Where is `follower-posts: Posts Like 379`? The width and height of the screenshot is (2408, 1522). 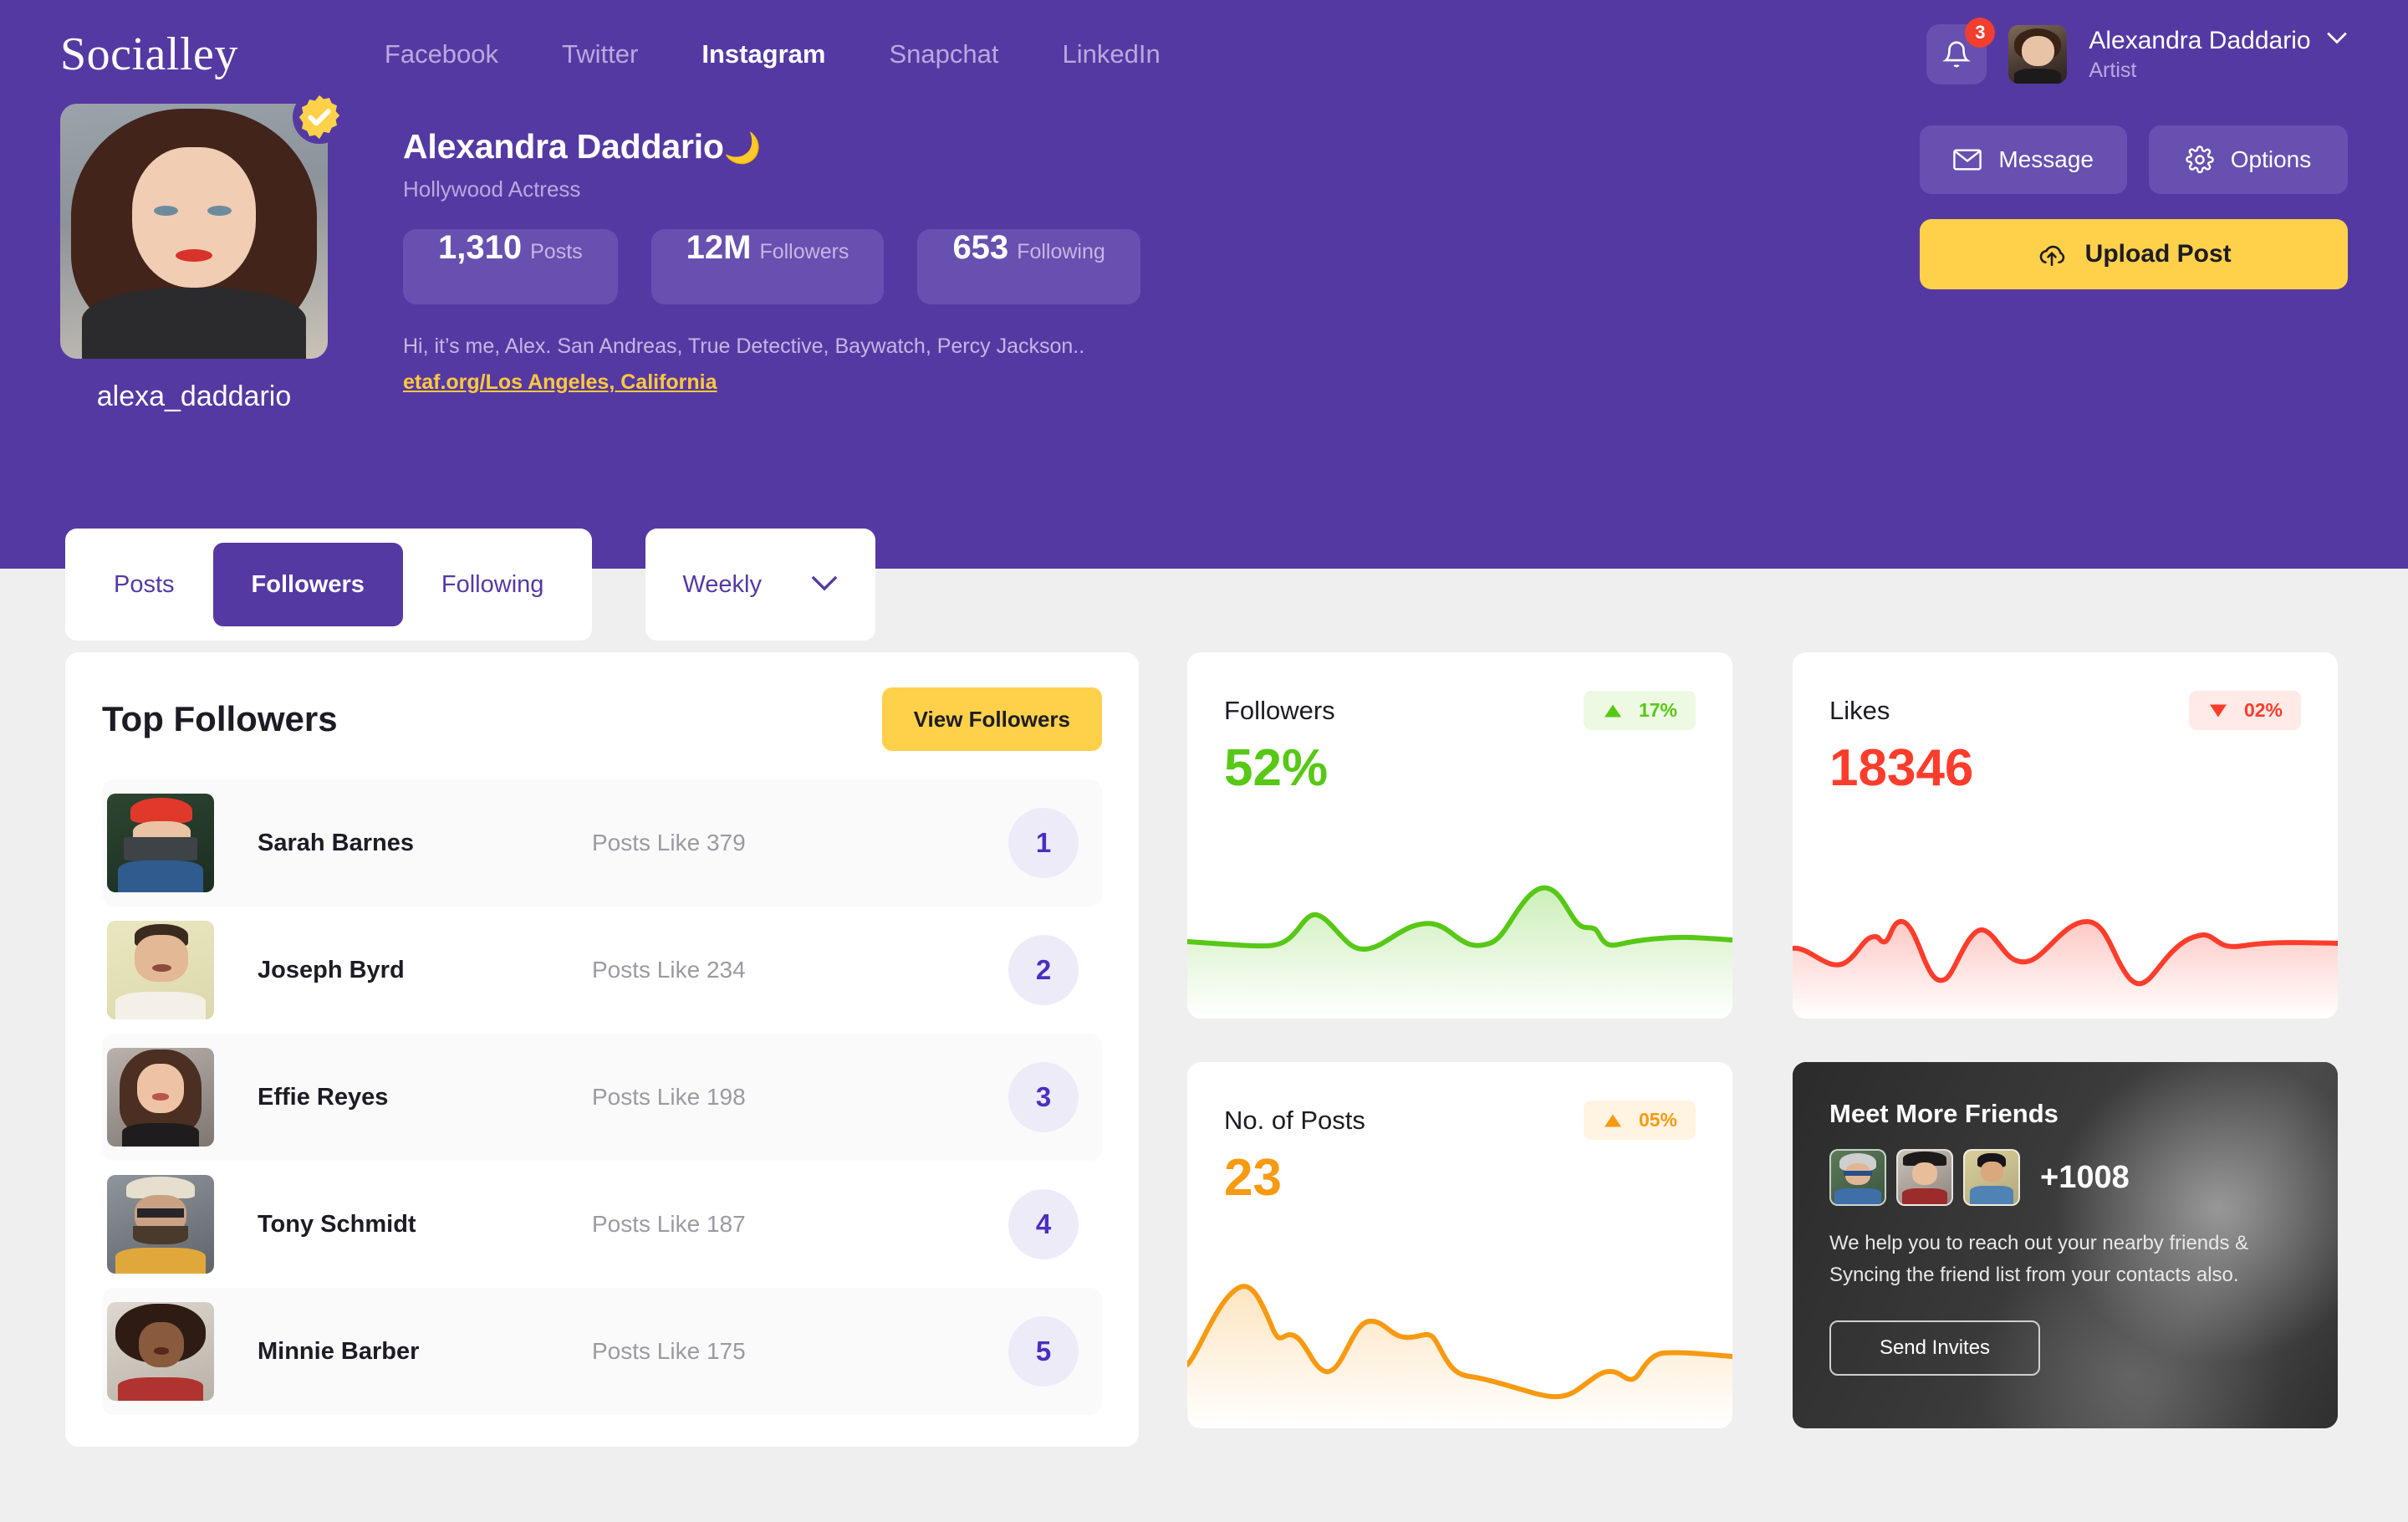
follower-posts: Posts Like 379 is located at coordinates (669, 842).